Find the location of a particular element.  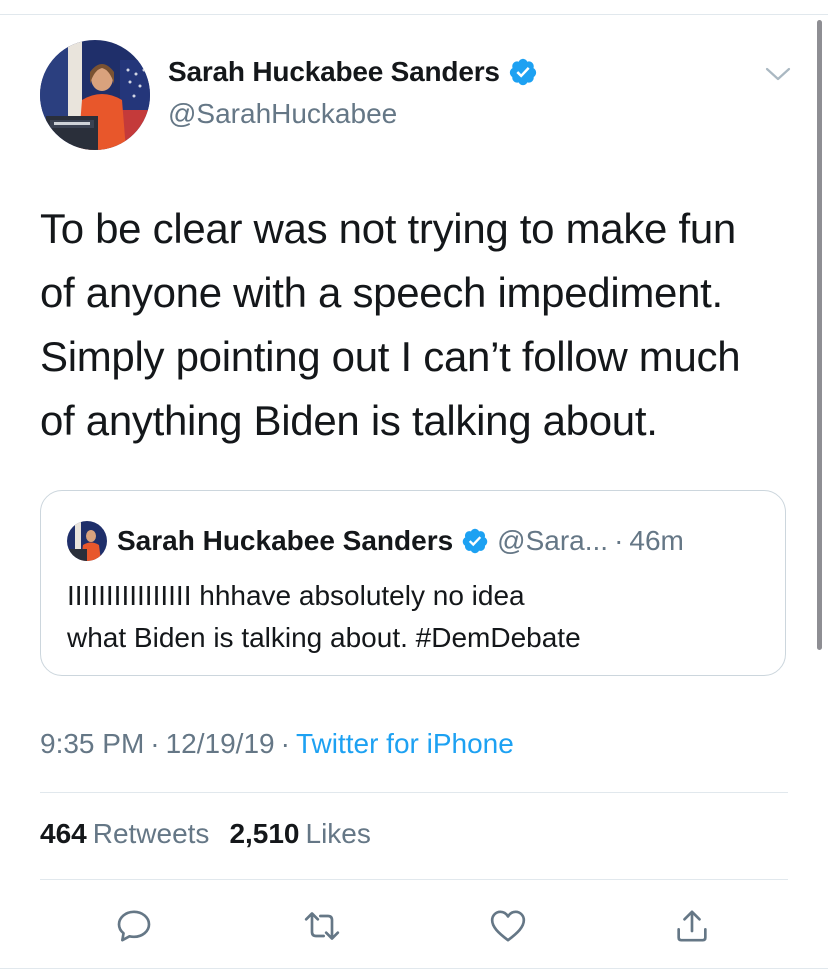

quoted-author-name: Sarah Huckabee Sanders is located at coordinates (285, 540).